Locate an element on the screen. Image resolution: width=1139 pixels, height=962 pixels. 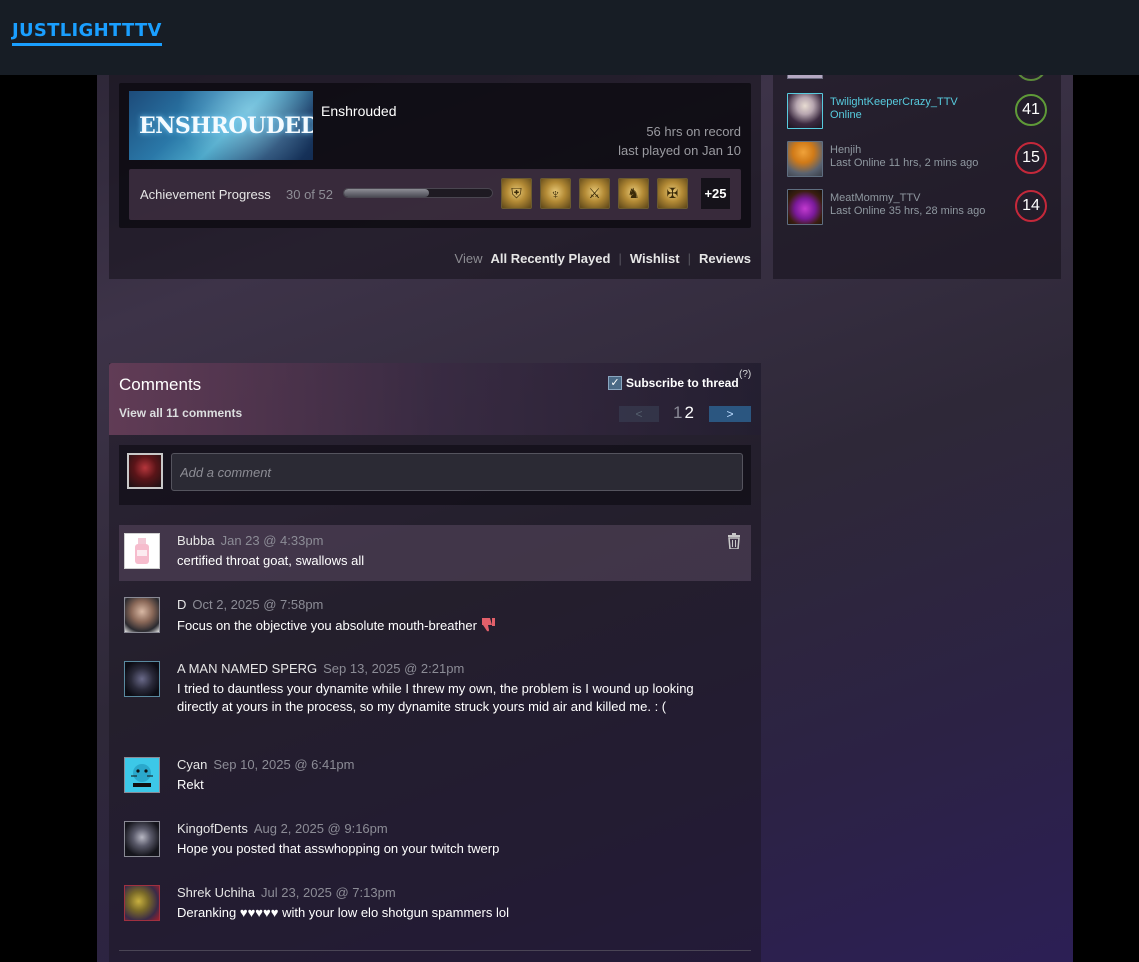
view-all-comments-link: View all 11 comments is located at coordinates (180, 413).